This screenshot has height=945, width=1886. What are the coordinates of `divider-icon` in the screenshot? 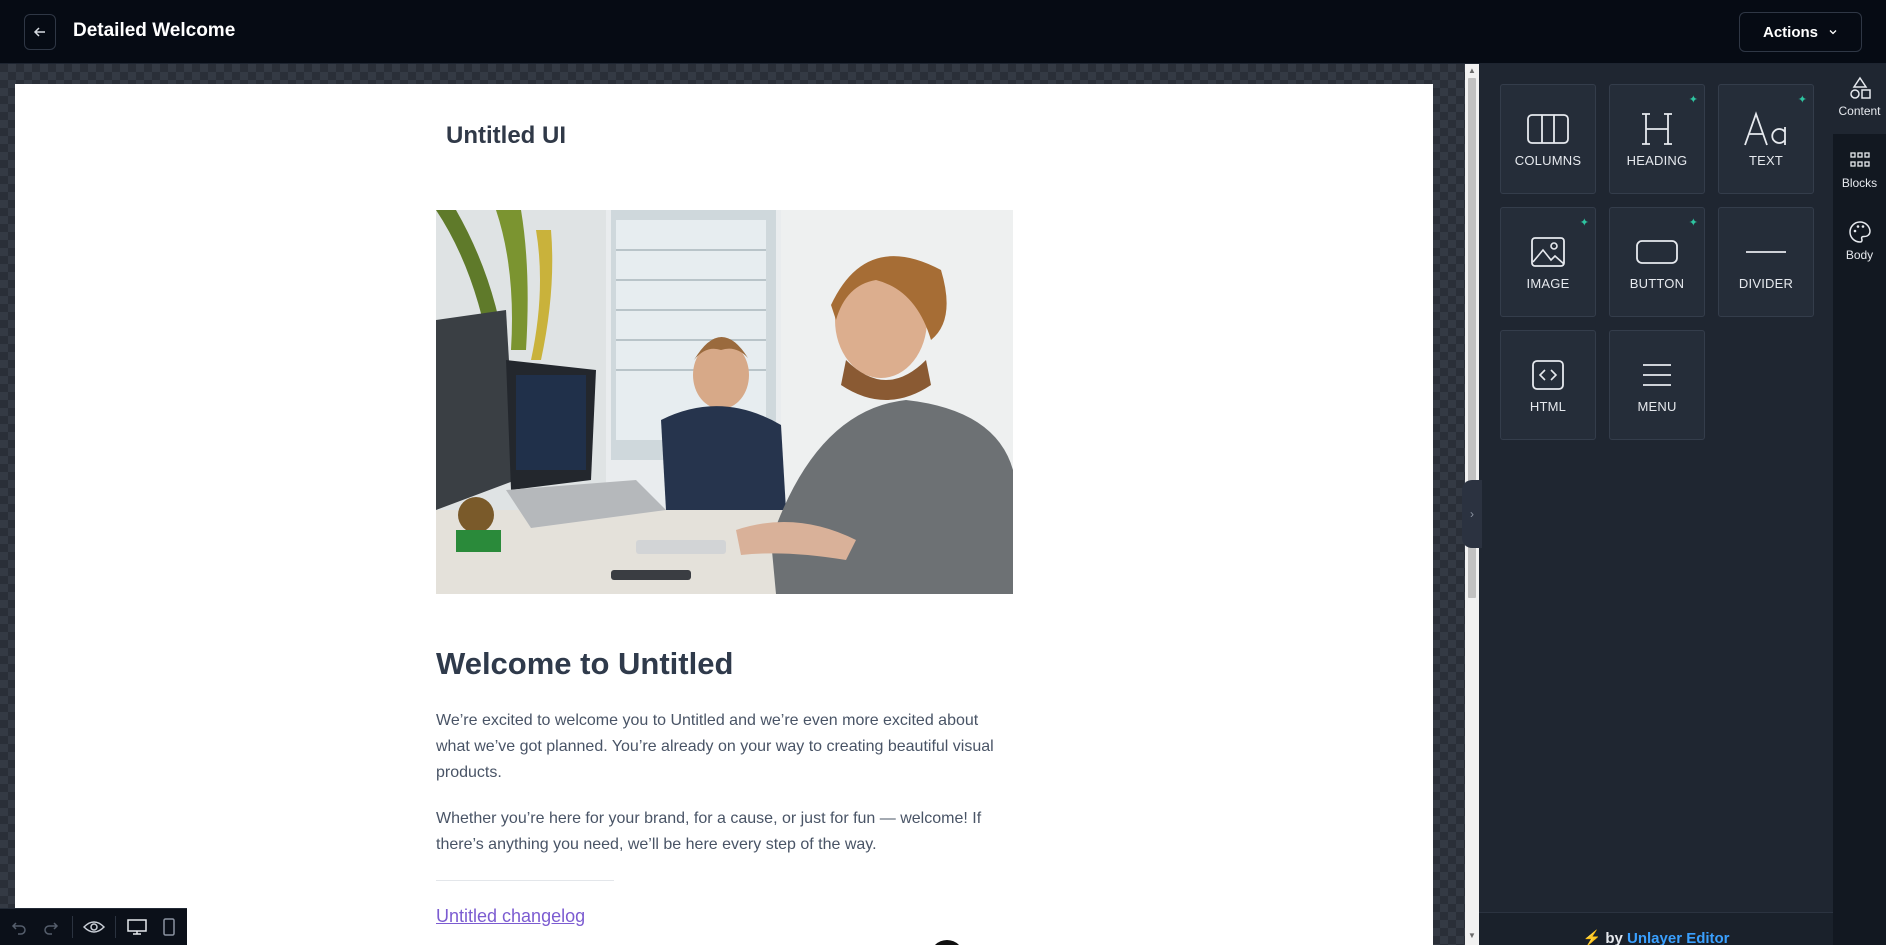 It's located at (1766, 252).